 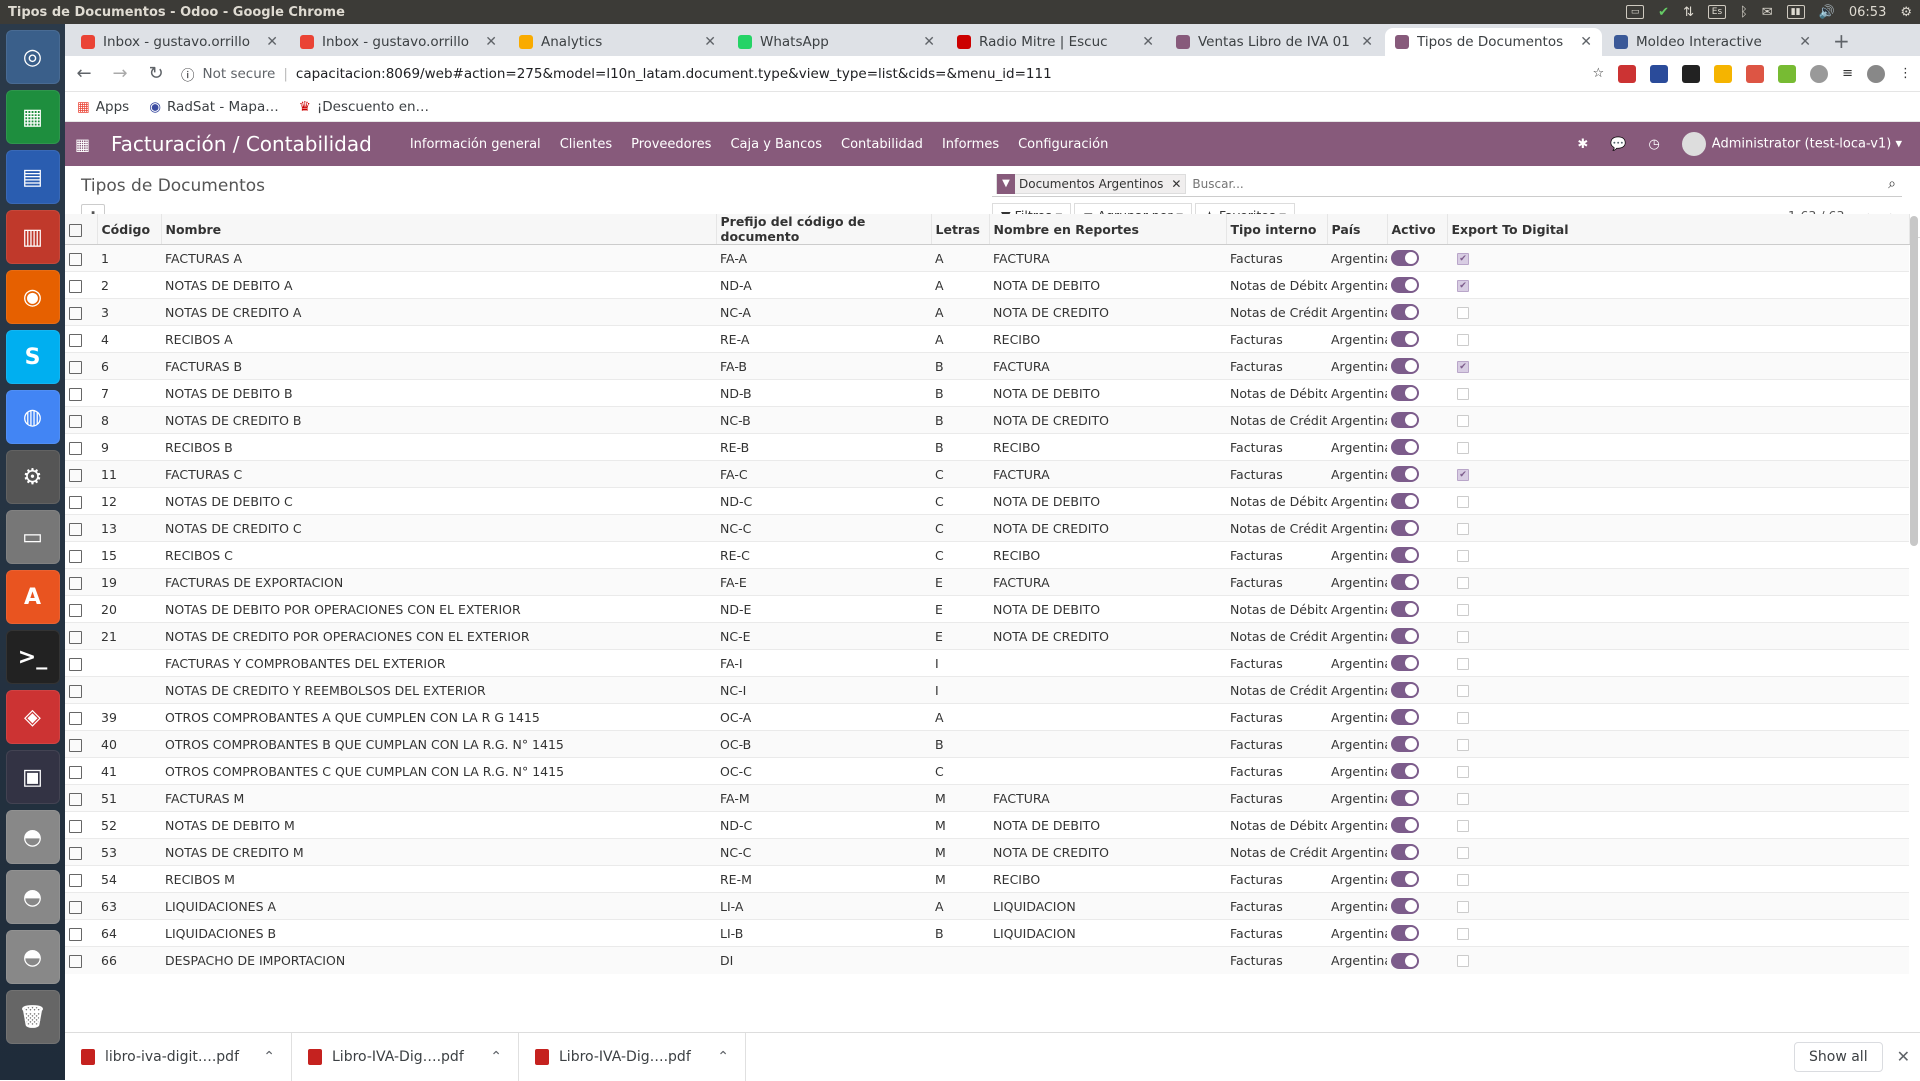 What do you see at coordinates (241, 144) in the screenshot?
I see `app-brand: Facturación / Contabilidad` at bounding box center [241, 144].